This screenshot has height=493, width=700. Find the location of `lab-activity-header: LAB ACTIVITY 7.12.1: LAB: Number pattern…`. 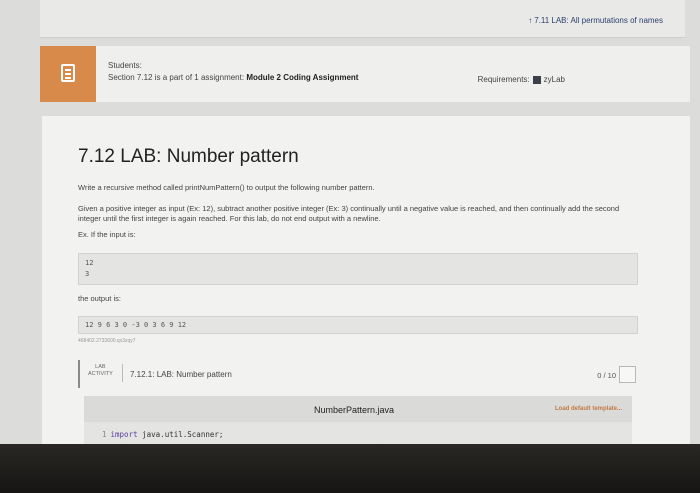

lab-activity-header: LAB ACTIVITY 7.12.1: LAB: Number pattern… is located at coordinates (358, 374).